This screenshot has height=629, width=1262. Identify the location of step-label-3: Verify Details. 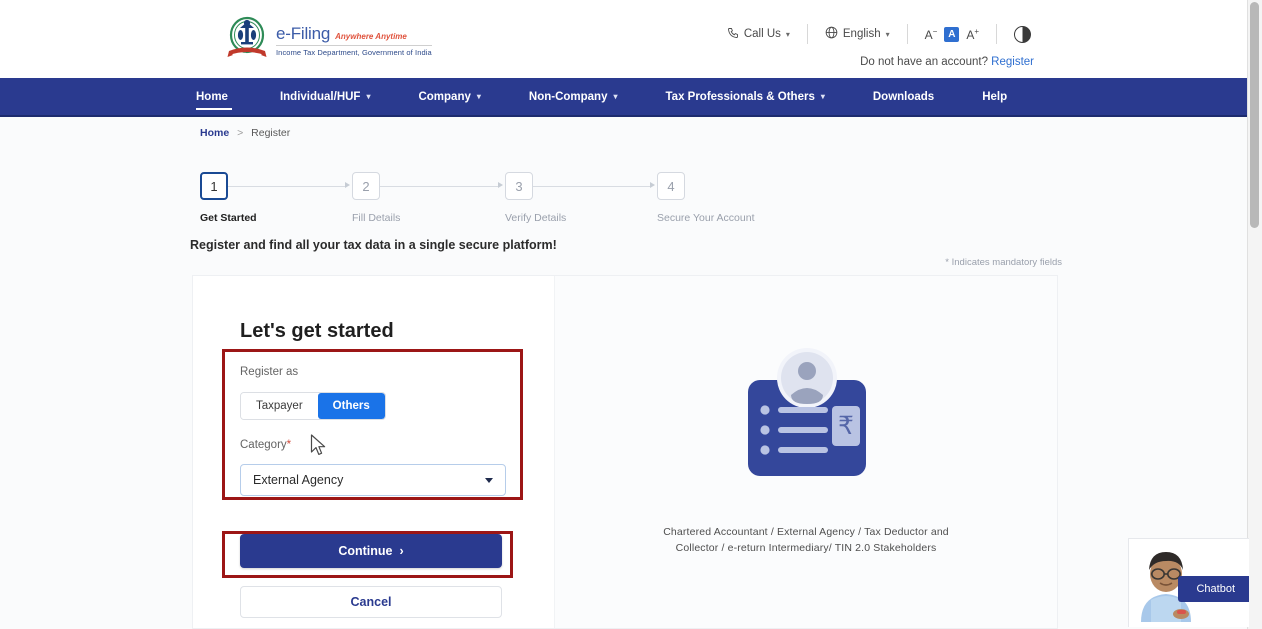
(536, 218).